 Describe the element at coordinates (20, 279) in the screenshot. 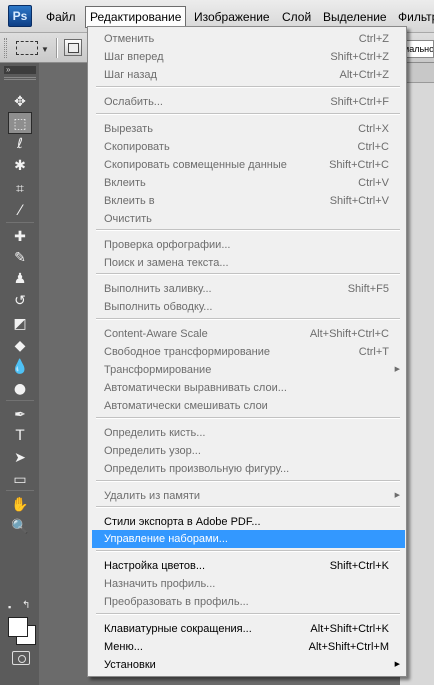

I see `clone-stamp-tool-icon: ♟` at that location.